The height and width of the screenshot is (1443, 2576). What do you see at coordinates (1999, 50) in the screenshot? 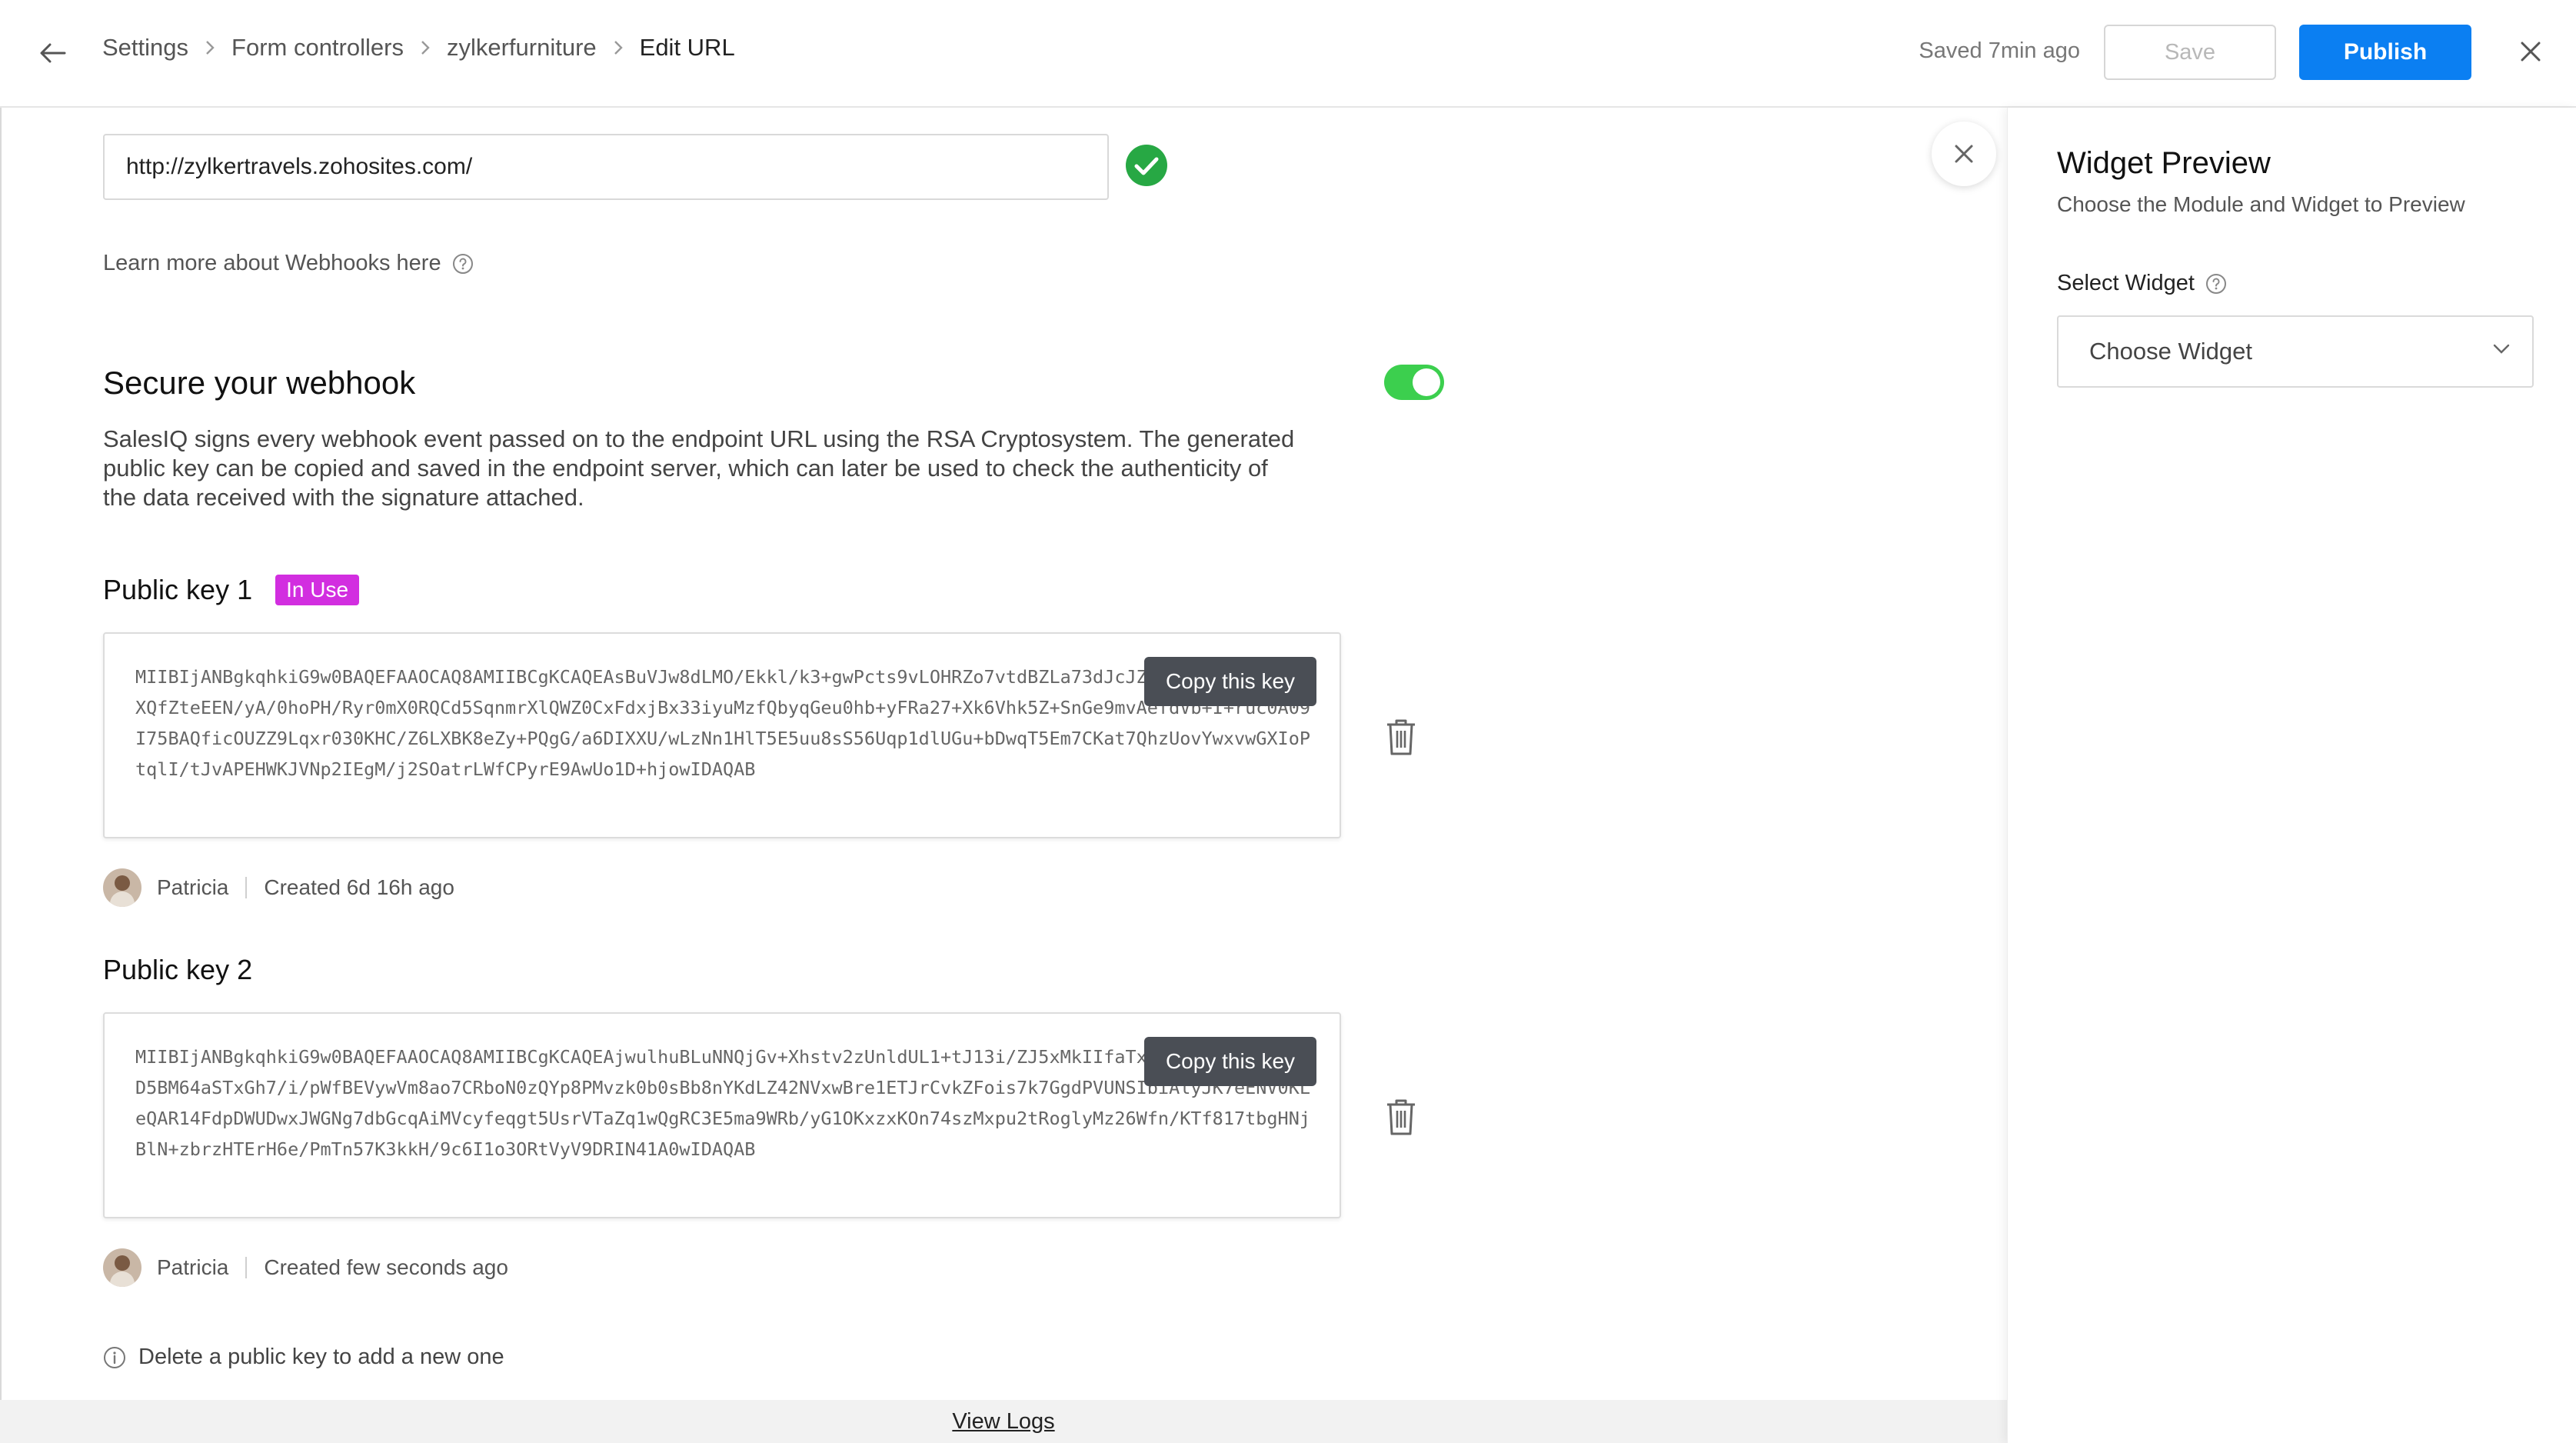
I see `saved-status: Saved 7min ago` at bounding box center [1999, 50].